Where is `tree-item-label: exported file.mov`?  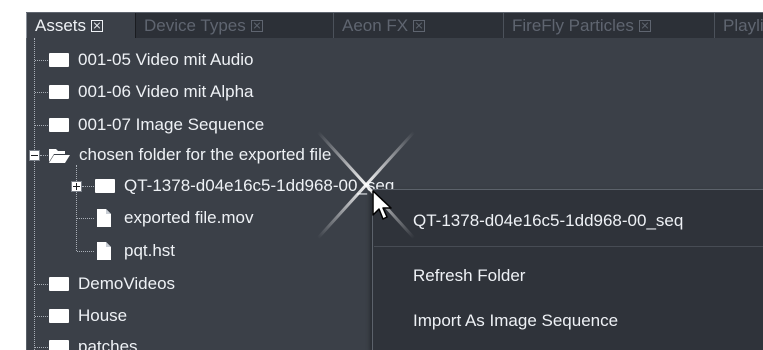 tree-item-label: exported file.mov is located at coordinates (189, 217).